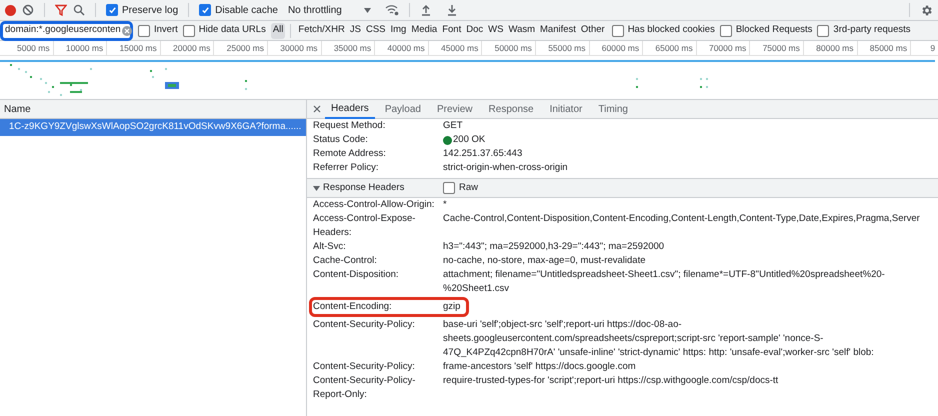 This screenshot has width=938, height=416. I want to click on close-icon, so click(317, 109).